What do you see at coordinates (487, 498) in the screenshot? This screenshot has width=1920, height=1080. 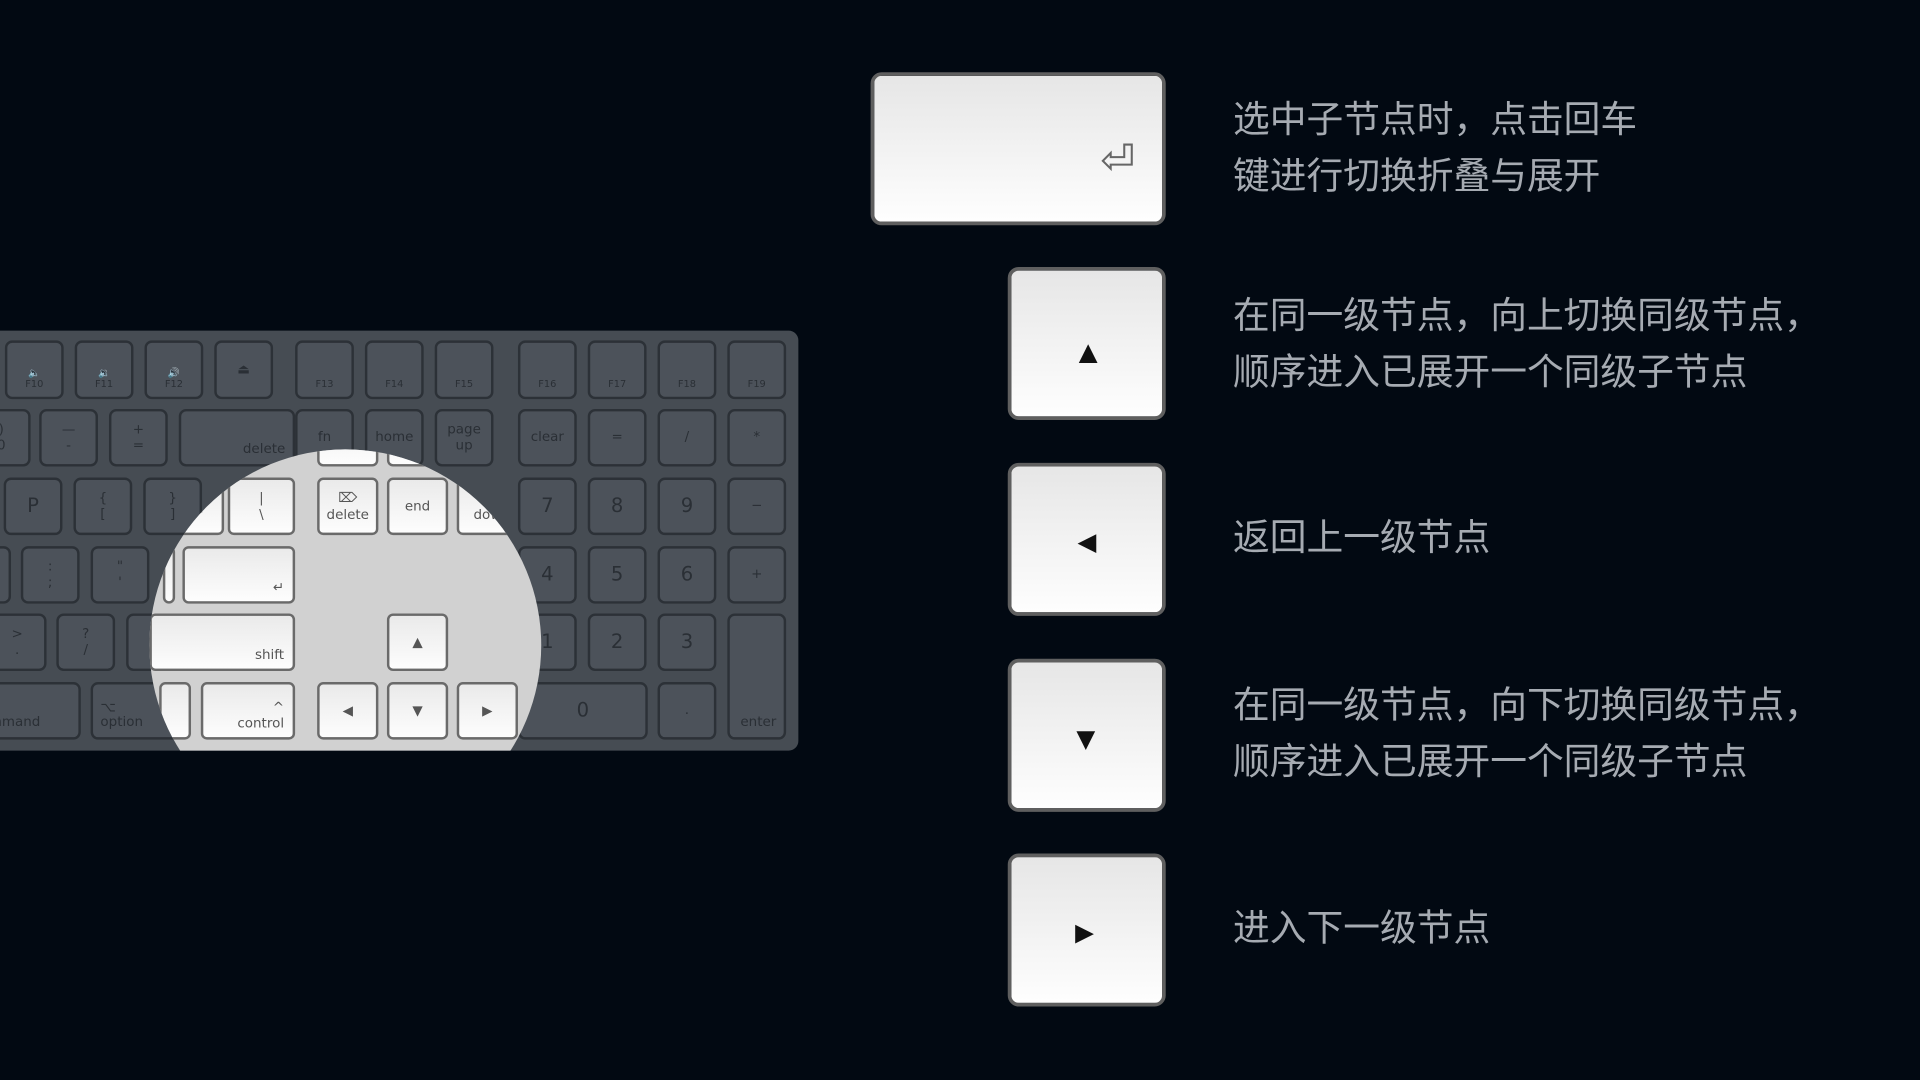 I see `key-label: p` at bounding box center [487, 498].